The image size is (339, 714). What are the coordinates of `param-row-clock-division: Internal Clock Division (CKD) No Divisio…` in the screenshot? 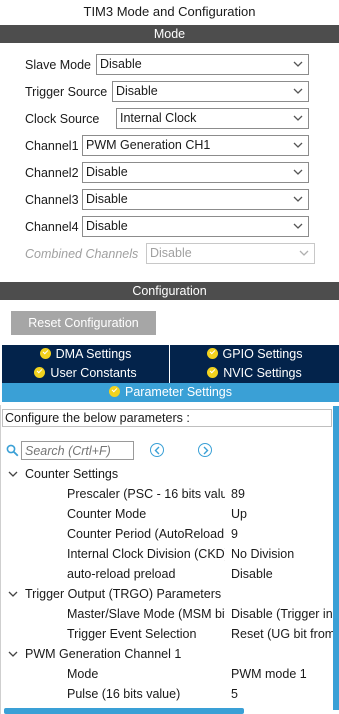 It's located at (166, 554).